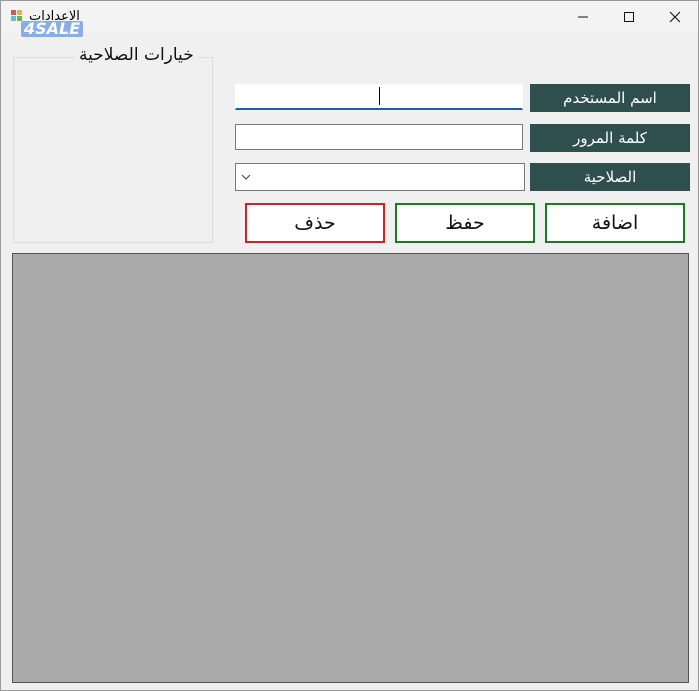 Image resolution: width=699 pixels, height=691 pixels. Describe the element at coordinates (615, 223) in the screenshot. I see `add-button: اضافة` at that location.